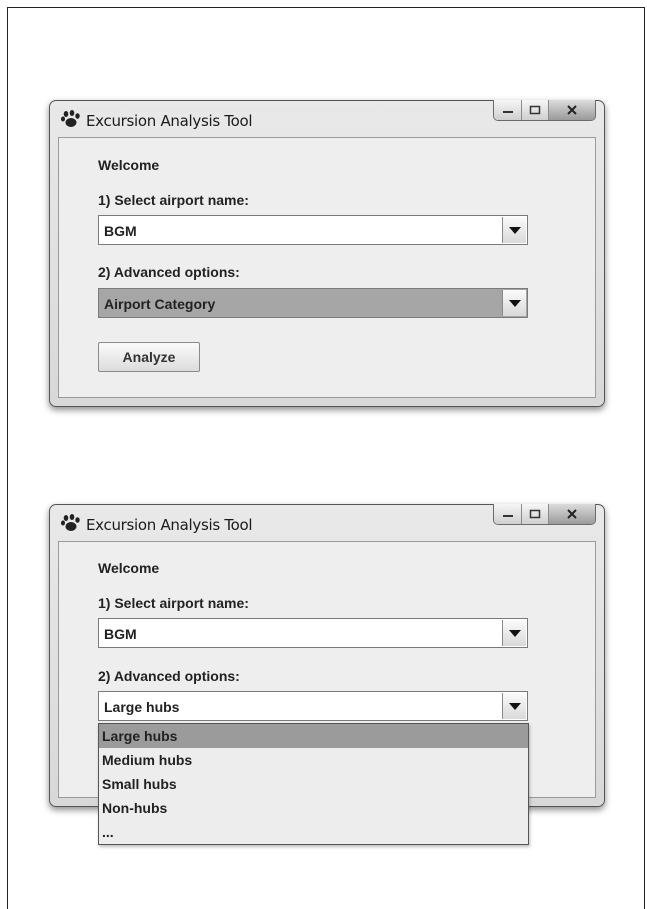 This screenshot has width=647, height=909. What do you see at coordinates (149, 357) in the screenshot?
I see `analyze-button: Analyze` at bounding box center [149, 357].